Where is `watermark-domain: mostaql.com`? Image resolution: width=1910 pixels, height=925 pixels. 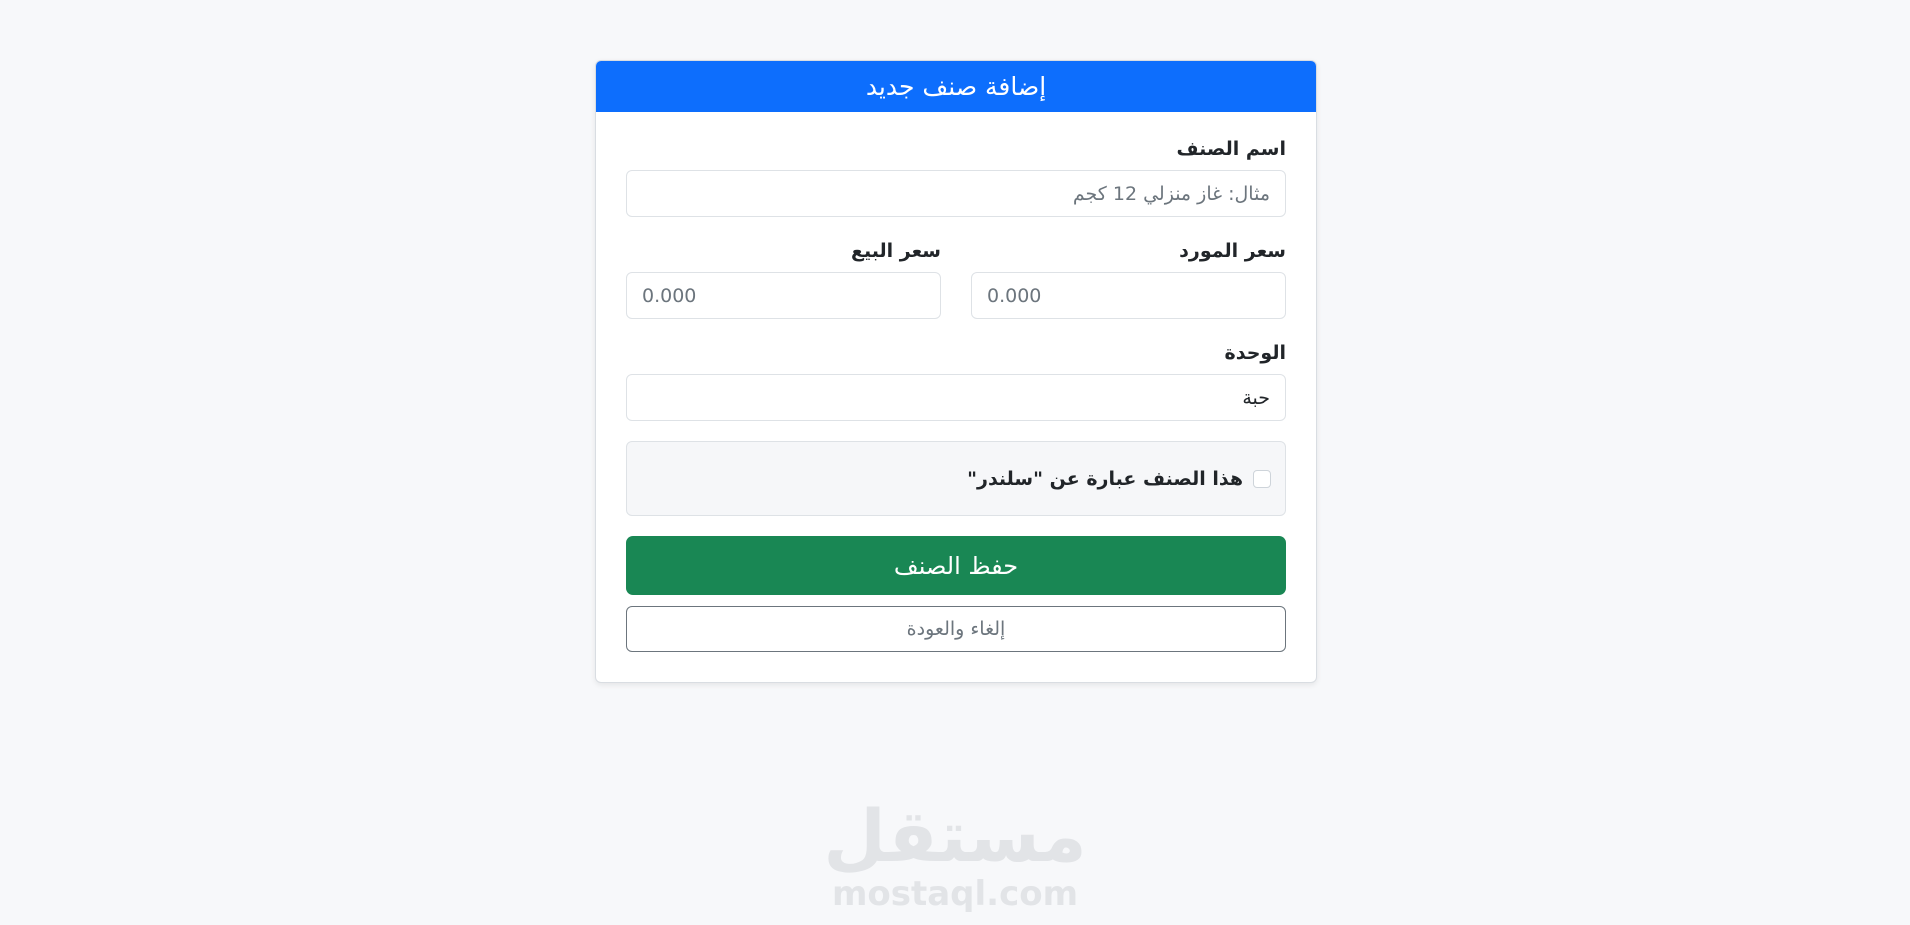
watermark-domain: mostaql.com is located at coordinates (955, 894).